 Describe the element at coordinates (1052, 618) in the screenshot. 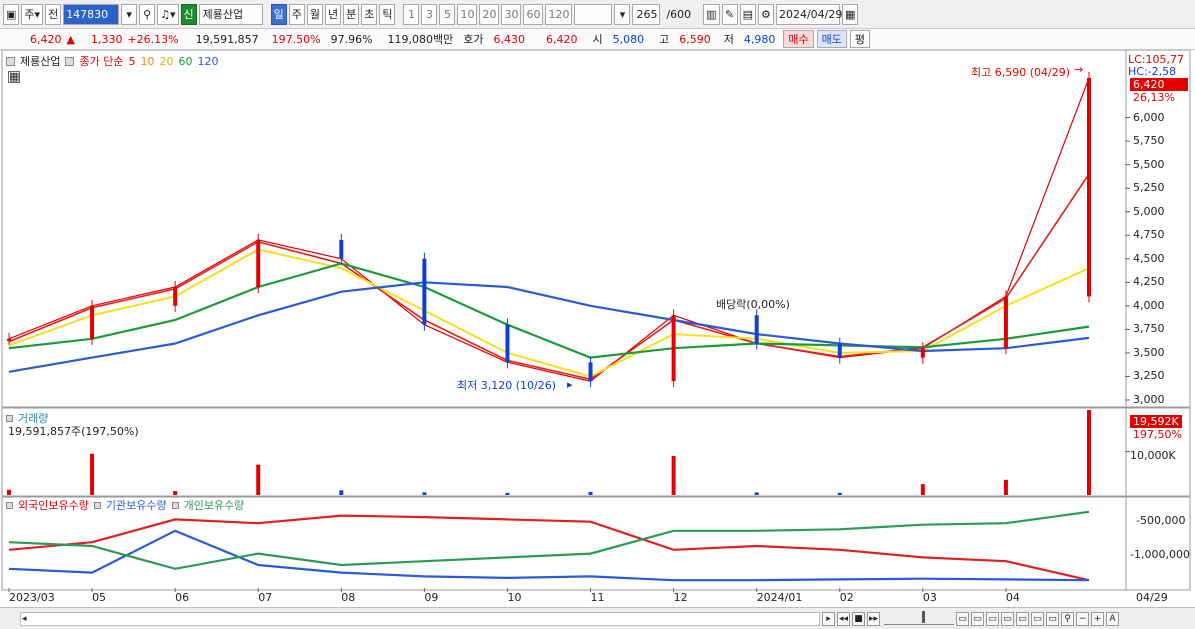

I see `window-icon-7: ▭` at that location.